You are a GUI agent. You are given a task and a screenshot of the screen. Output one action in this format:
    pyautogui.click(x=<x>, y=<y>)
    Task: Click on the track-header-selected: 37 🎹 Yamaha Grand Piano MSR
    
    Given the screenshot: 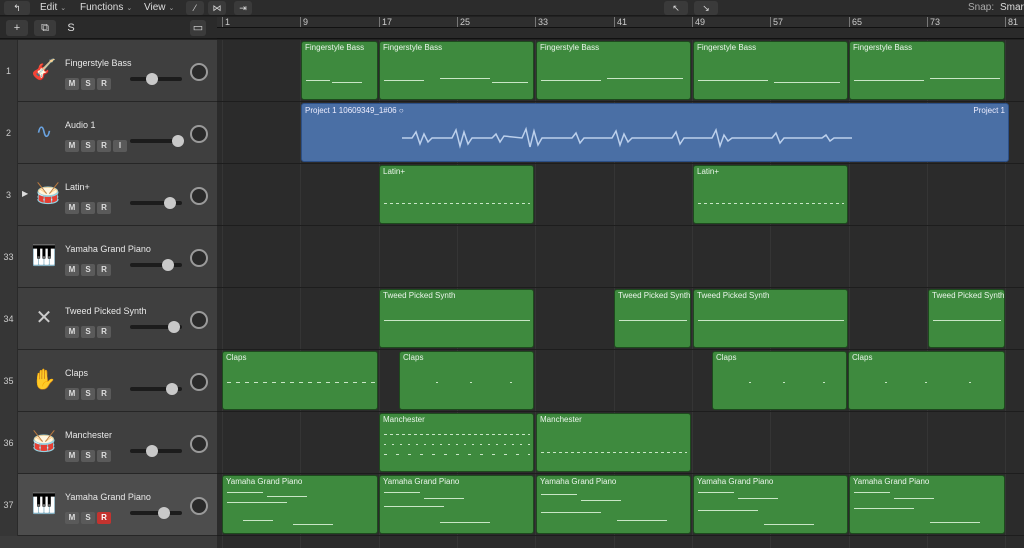 What is the action you would take?
    pyautogui.click(x=108, y=505)
    